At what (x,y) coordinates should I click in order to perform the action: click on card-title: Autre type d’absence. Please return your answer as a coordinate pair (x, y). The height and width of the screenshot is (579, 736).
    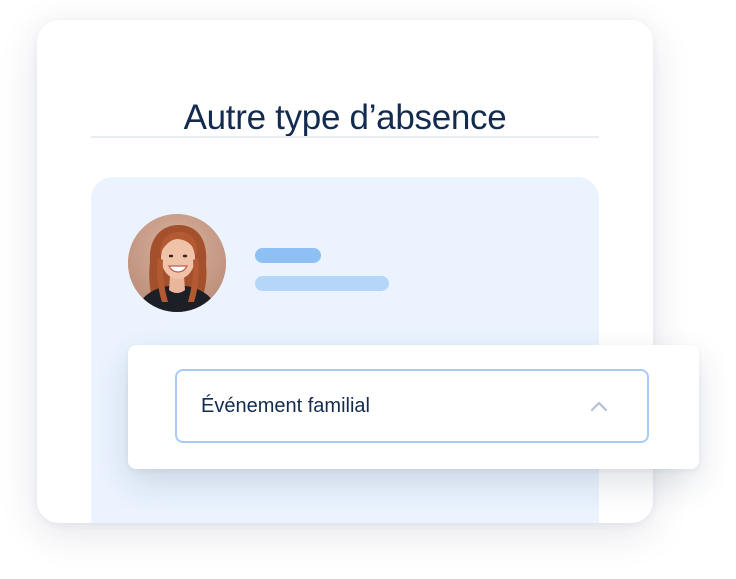
    Looking at the image, I should click on (345, 117).